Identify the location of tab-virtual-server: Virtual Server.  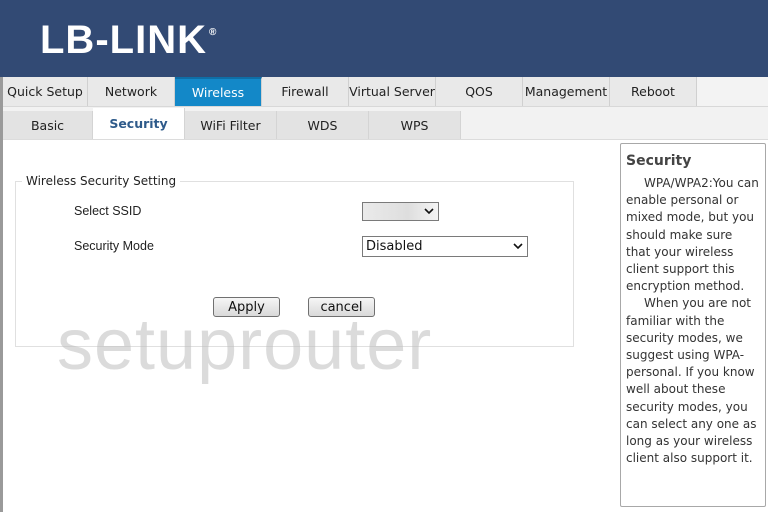
(392, 91).